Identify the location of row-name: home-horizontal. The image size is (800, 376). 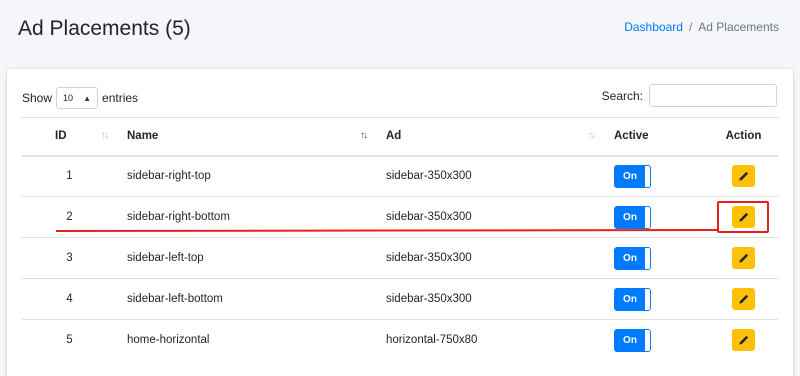
(246, 340).